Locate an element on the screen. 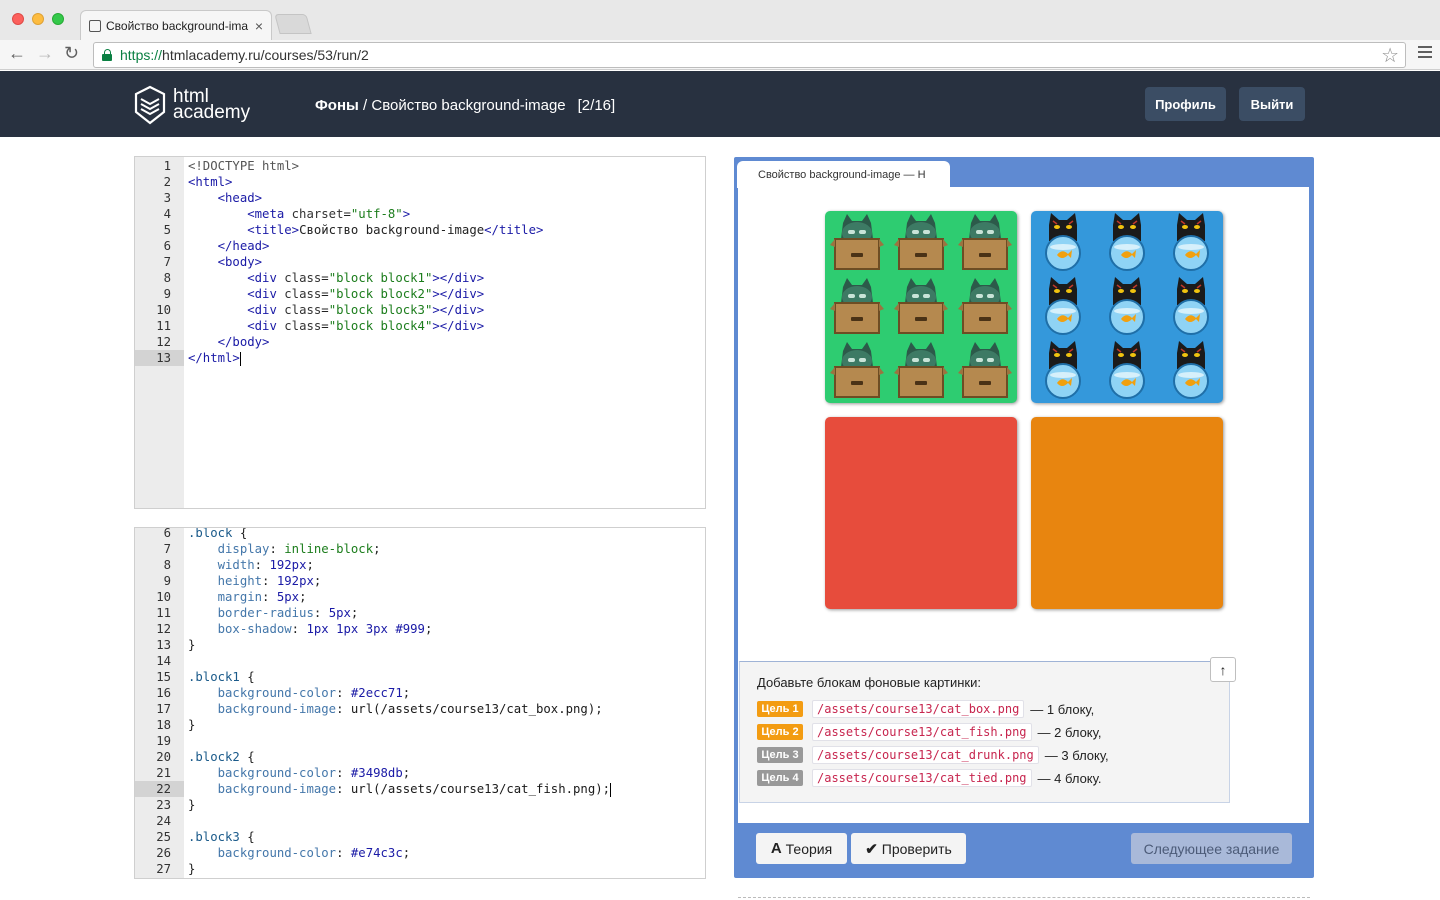 The width and height of the screenshot is (1440, 900). code-line: 20 .block2 { is located at coordinates (420, 757).